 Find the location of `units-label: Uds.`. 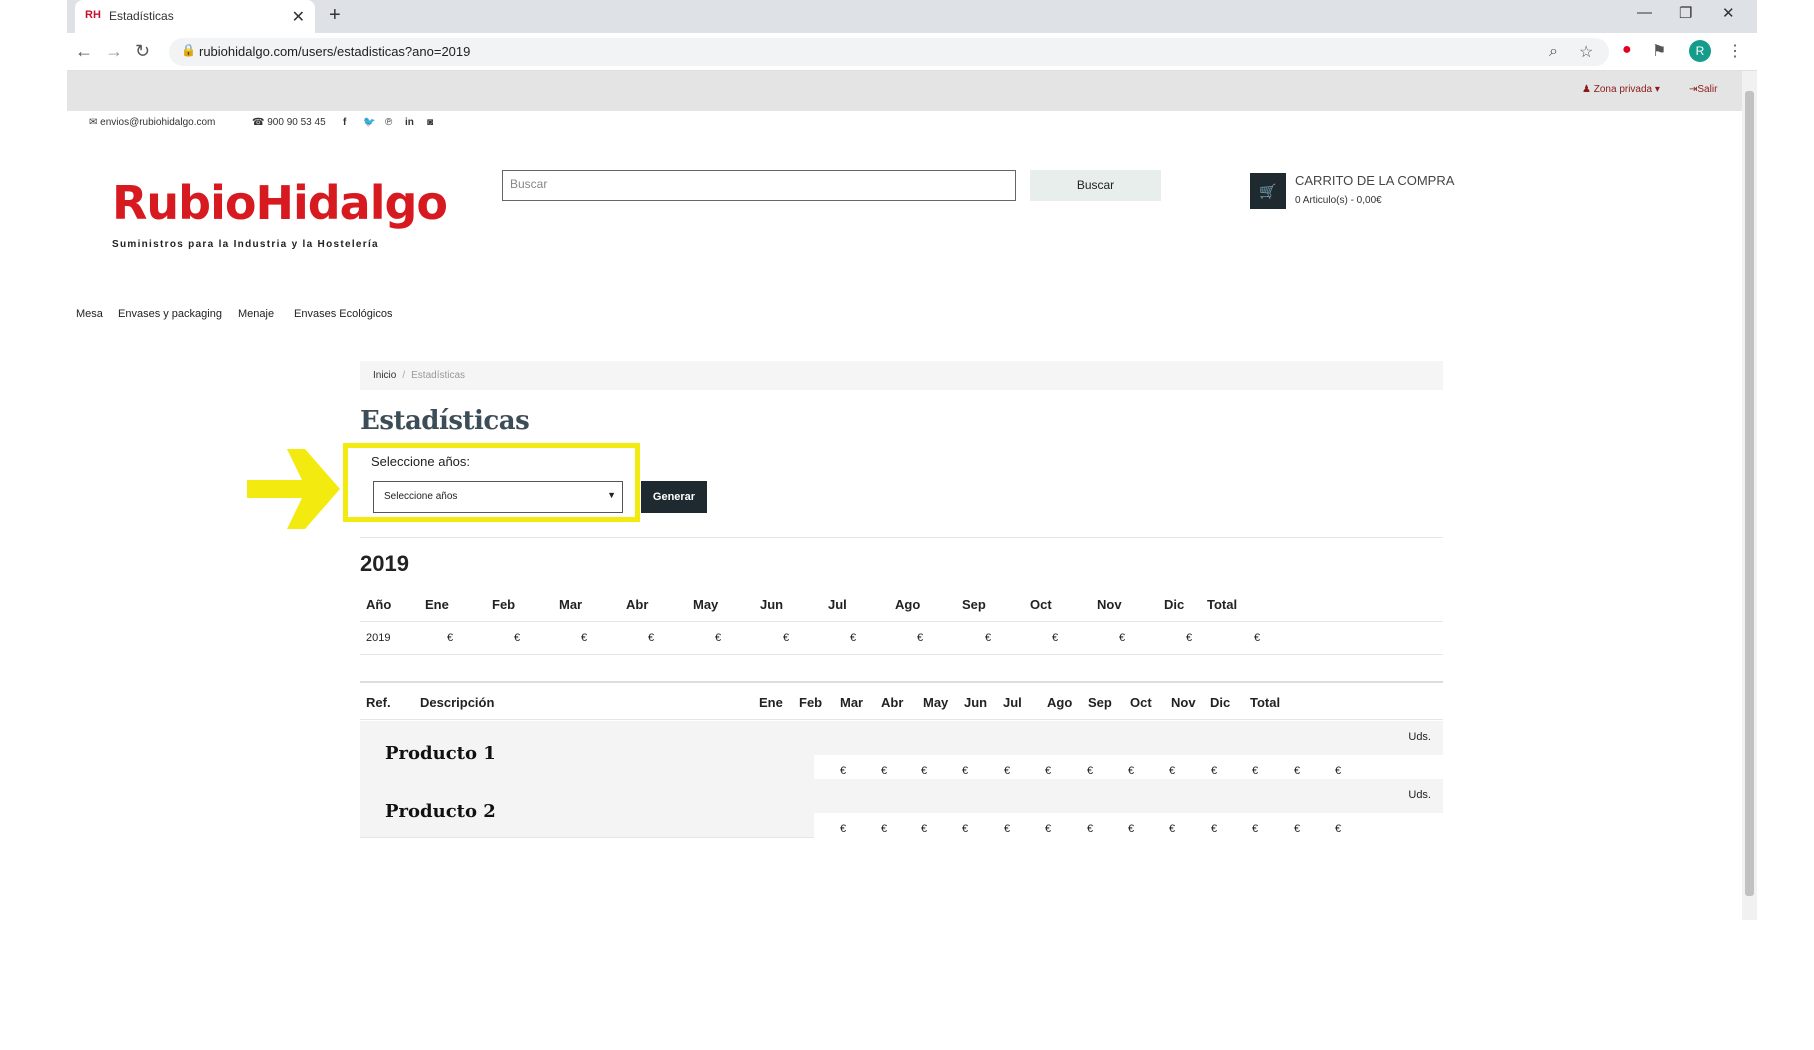

units-label: Uds. is located at coordinates (1419, 737).